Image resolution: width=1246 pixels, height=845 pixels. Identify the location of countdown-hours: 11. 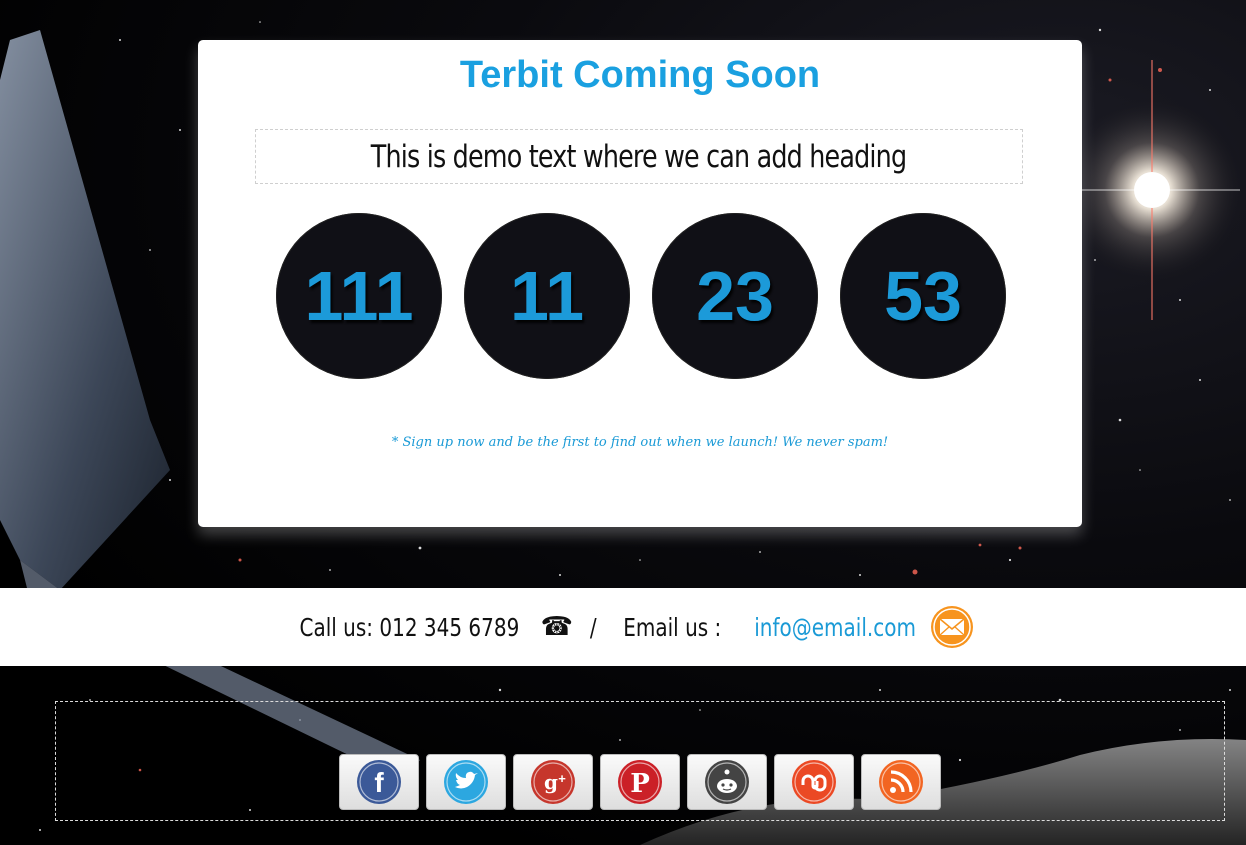
(547, 296).